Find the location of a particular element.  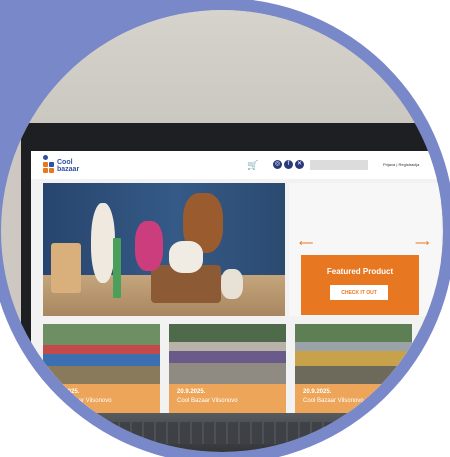

logo-line1: Cool is located at coordinates (65, 162).